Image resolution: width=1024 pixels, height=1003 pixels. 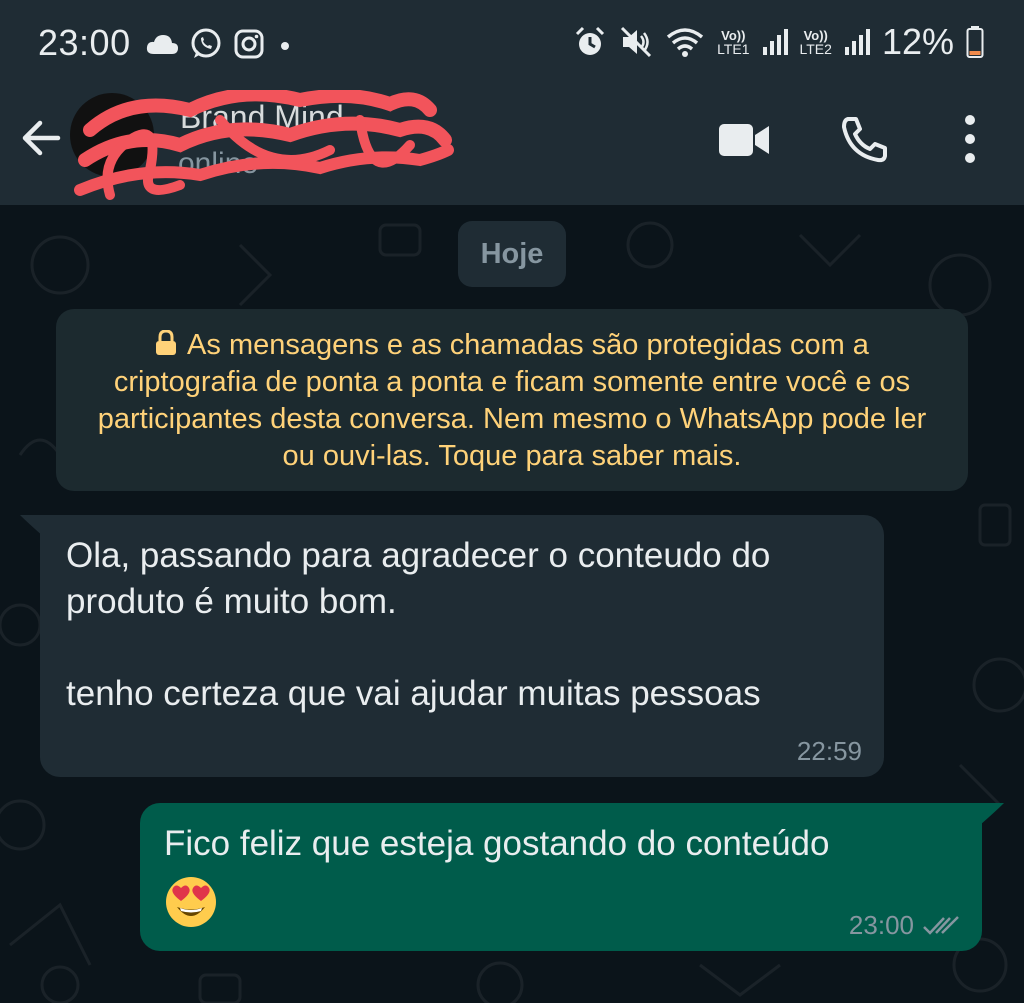 What do you see at coordinates (815, 42) in the screenshot?
I see `sim2-label: Vo)) LTE2` at bounding box center [815, 42].